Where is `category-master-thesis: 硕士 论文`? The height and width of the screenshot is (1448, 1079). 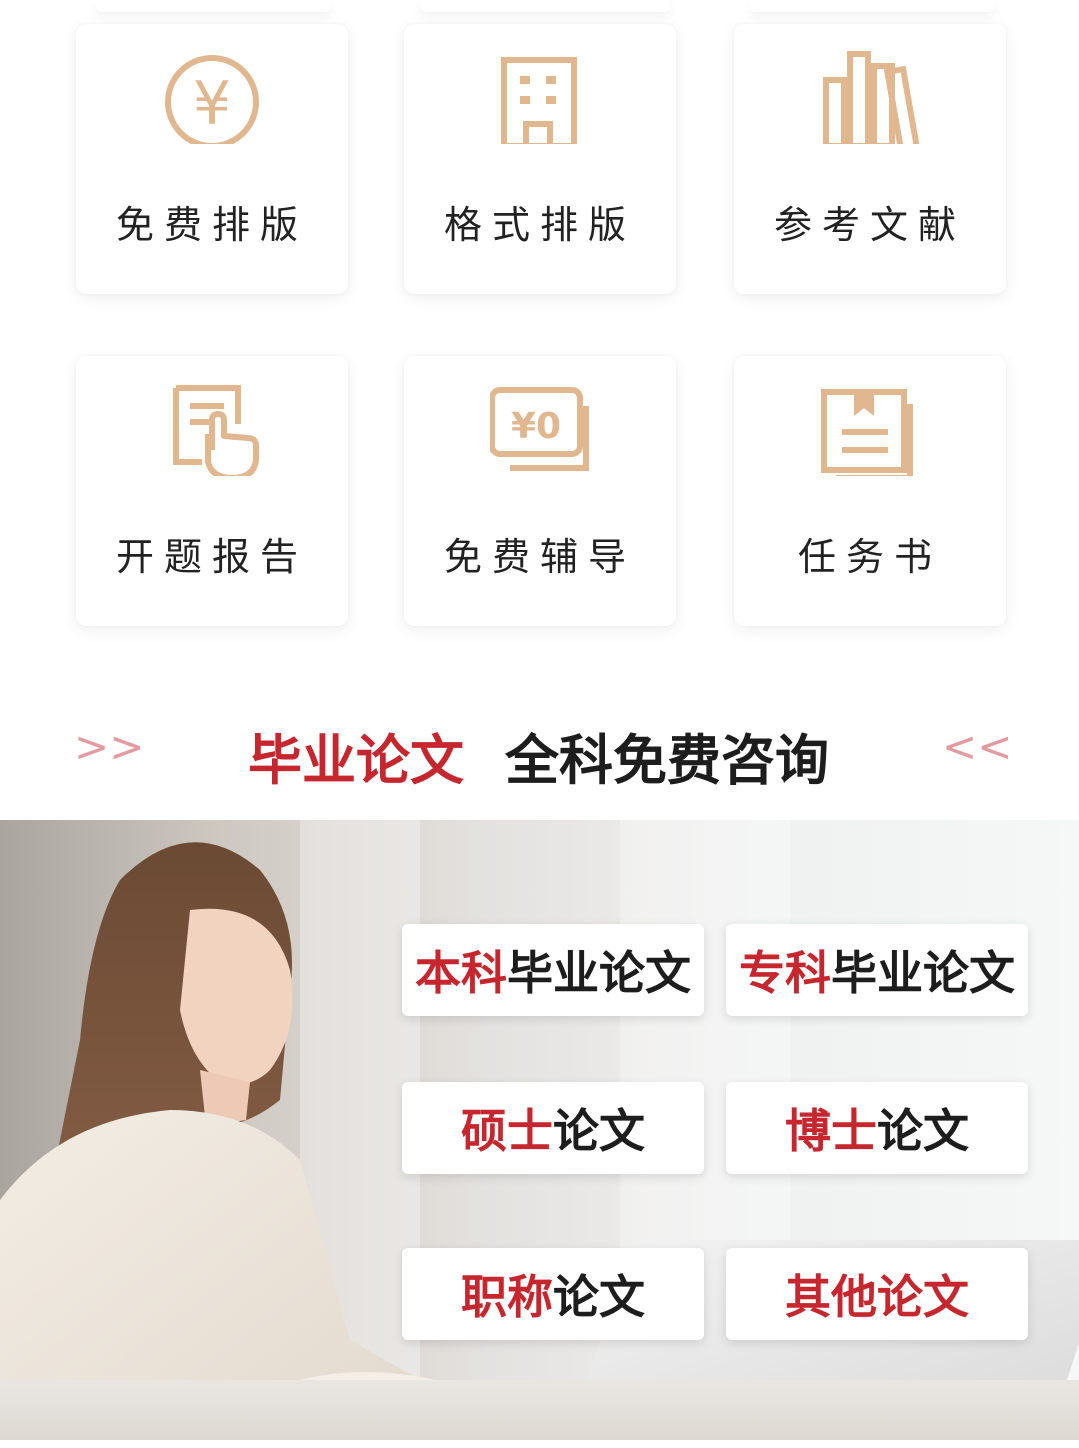
category-master-thesis: 硕士 论文 is located at coordinates (553, 1128).